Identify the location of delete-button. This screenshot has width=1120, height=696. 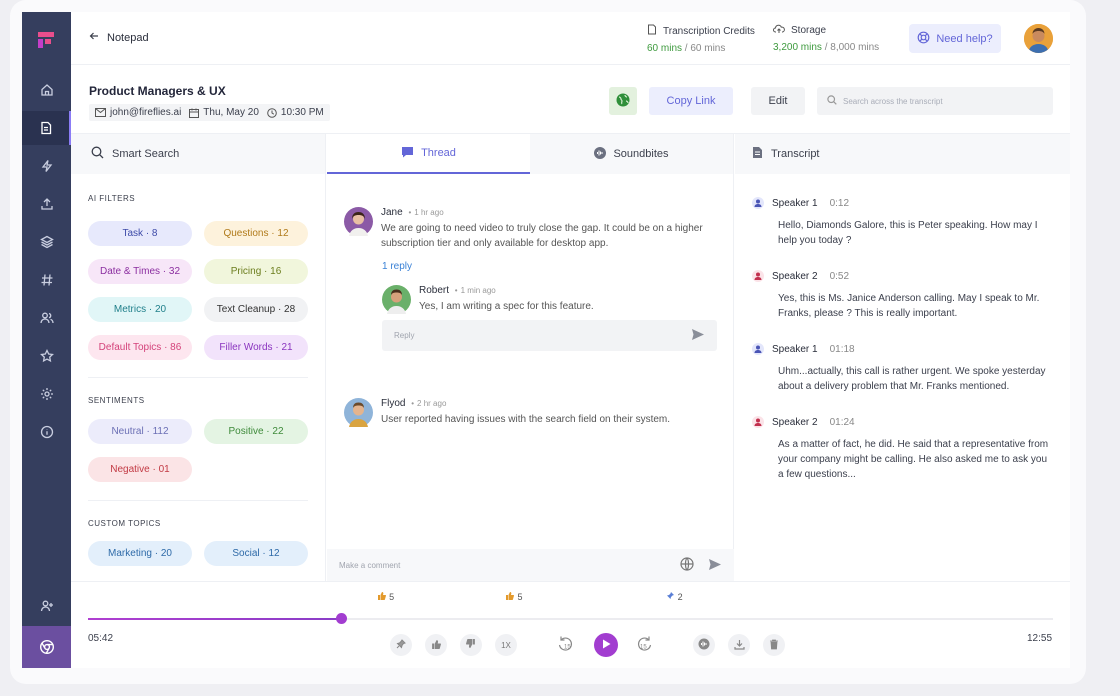
(774, 645).